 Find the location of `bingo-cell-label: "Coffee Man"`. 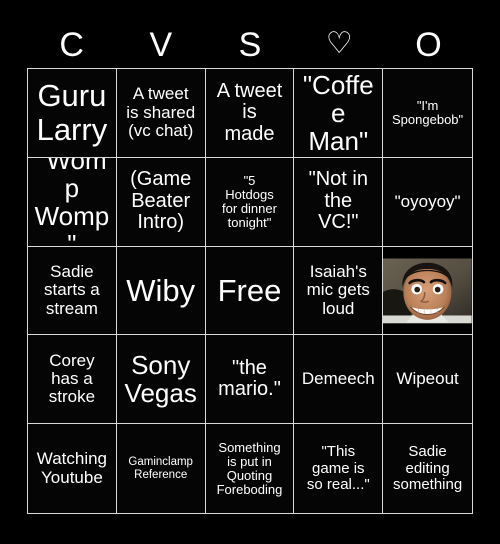

bingo-cell-label: "Coffee Man" is located at coordinates (338, 112).